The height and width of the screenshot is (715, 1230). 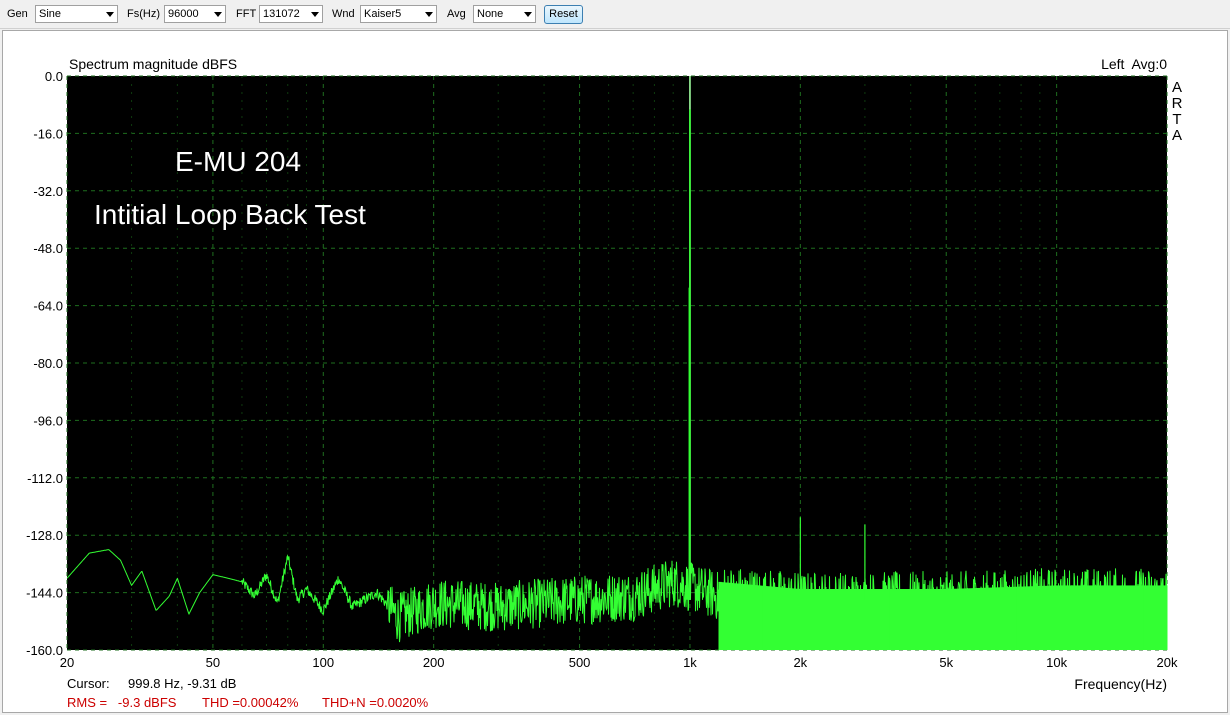 What do you see at coordinates (143, 14) in the screenshot?
I see `fs-label: Fs(Hz)` at bounding box center [143, 14].